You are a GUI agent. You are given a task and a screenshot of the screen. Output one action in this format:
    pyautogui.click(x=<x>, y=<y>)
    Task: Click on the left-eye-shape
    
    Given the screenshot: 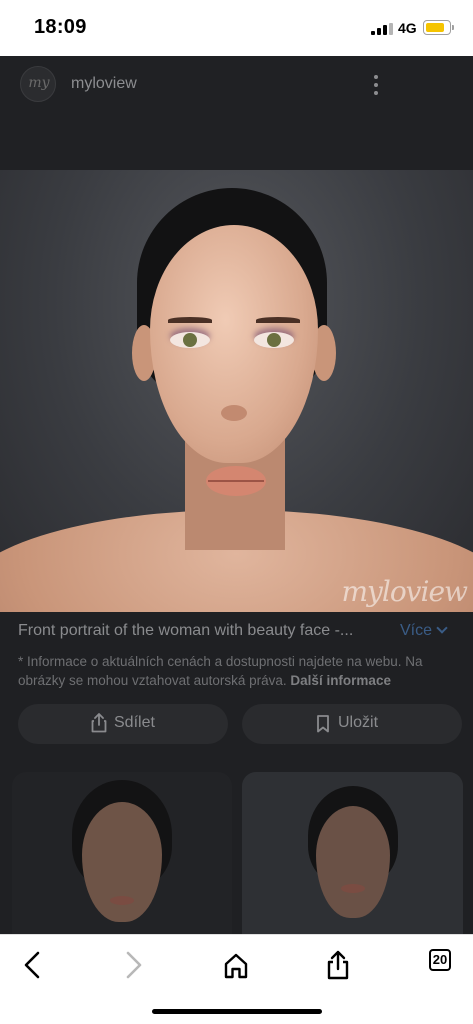 What is the action you would take?
    pyautogui.click(x=190, y=340)
    